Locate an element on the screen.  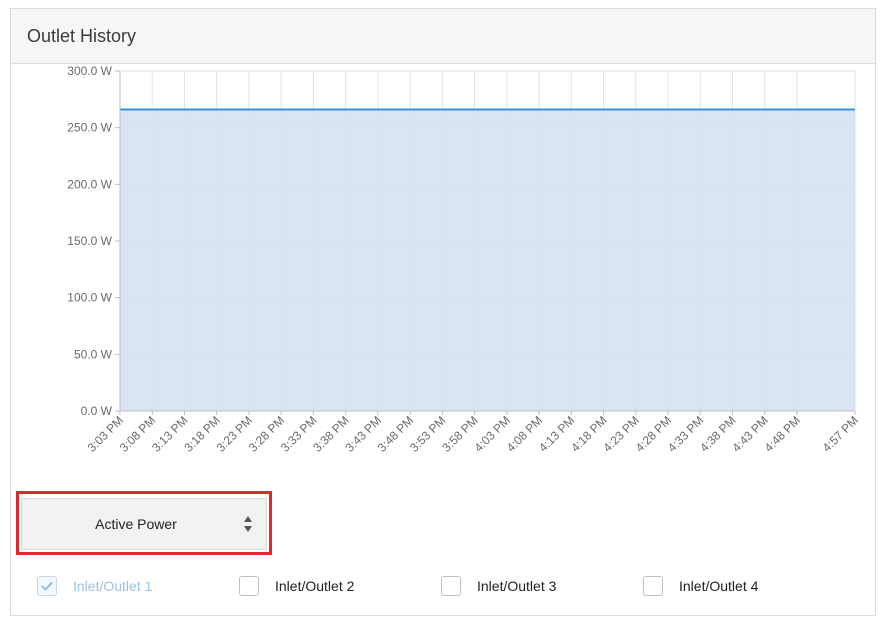
x-tick-label: 4:57 PM is located at coordinates (841, 434).